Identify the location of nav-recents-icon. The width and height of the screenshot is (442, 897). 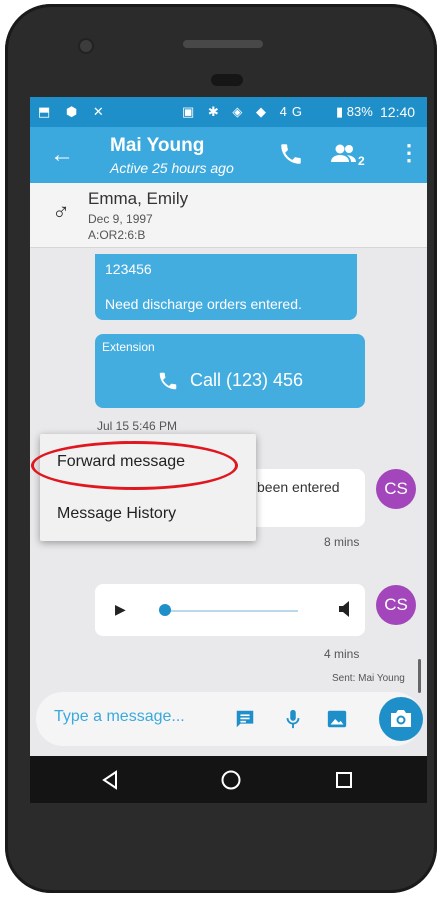
(344, 780).